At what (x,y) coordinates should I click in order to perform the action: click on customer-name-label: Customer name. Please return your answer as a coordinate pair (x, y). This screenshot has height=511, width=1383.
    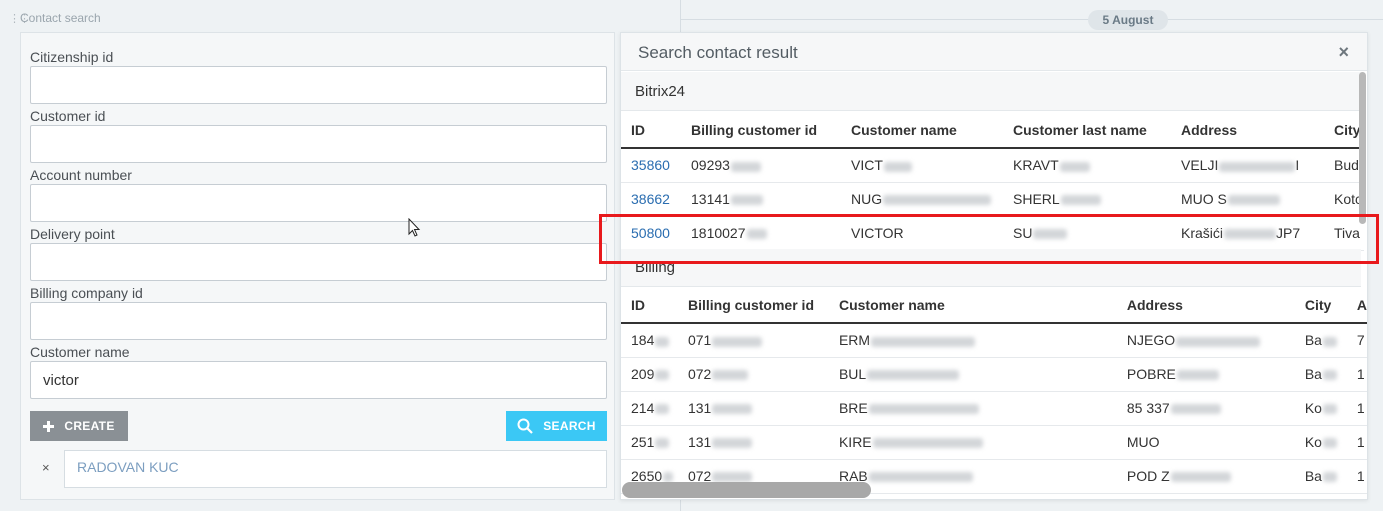
    Looking at the image, I should click on (80, 352).